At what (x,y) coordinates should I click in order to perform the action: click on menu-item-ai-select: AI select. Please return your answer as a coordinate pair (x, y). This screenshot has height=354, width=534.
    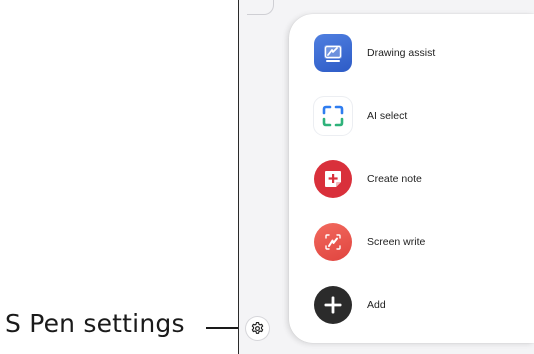
    Looking at the image, I should click on (415, 116).